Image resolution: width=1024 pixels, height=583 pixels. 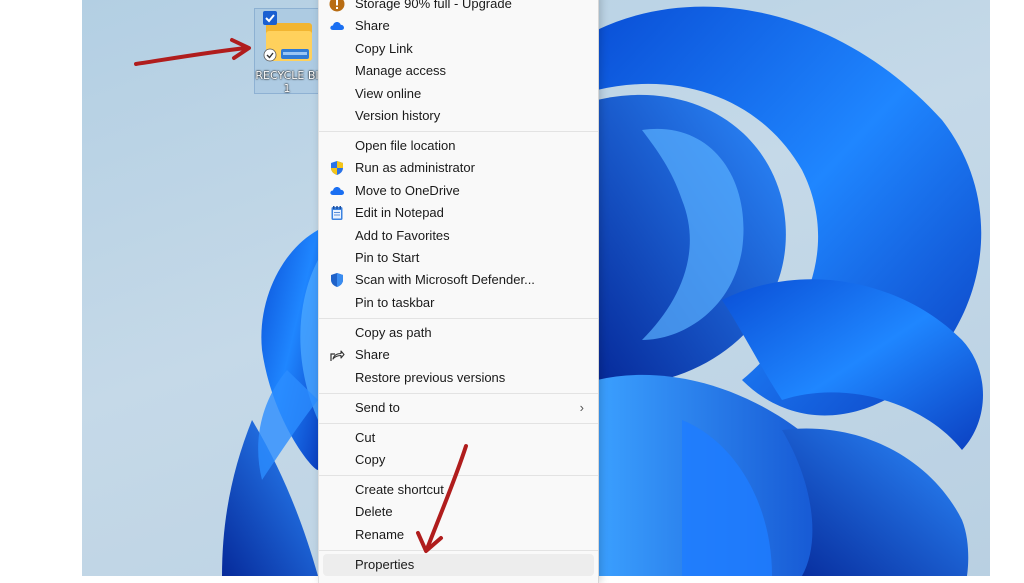 I want to click on menu-item-label: Send to, so click(x=377, y=407).